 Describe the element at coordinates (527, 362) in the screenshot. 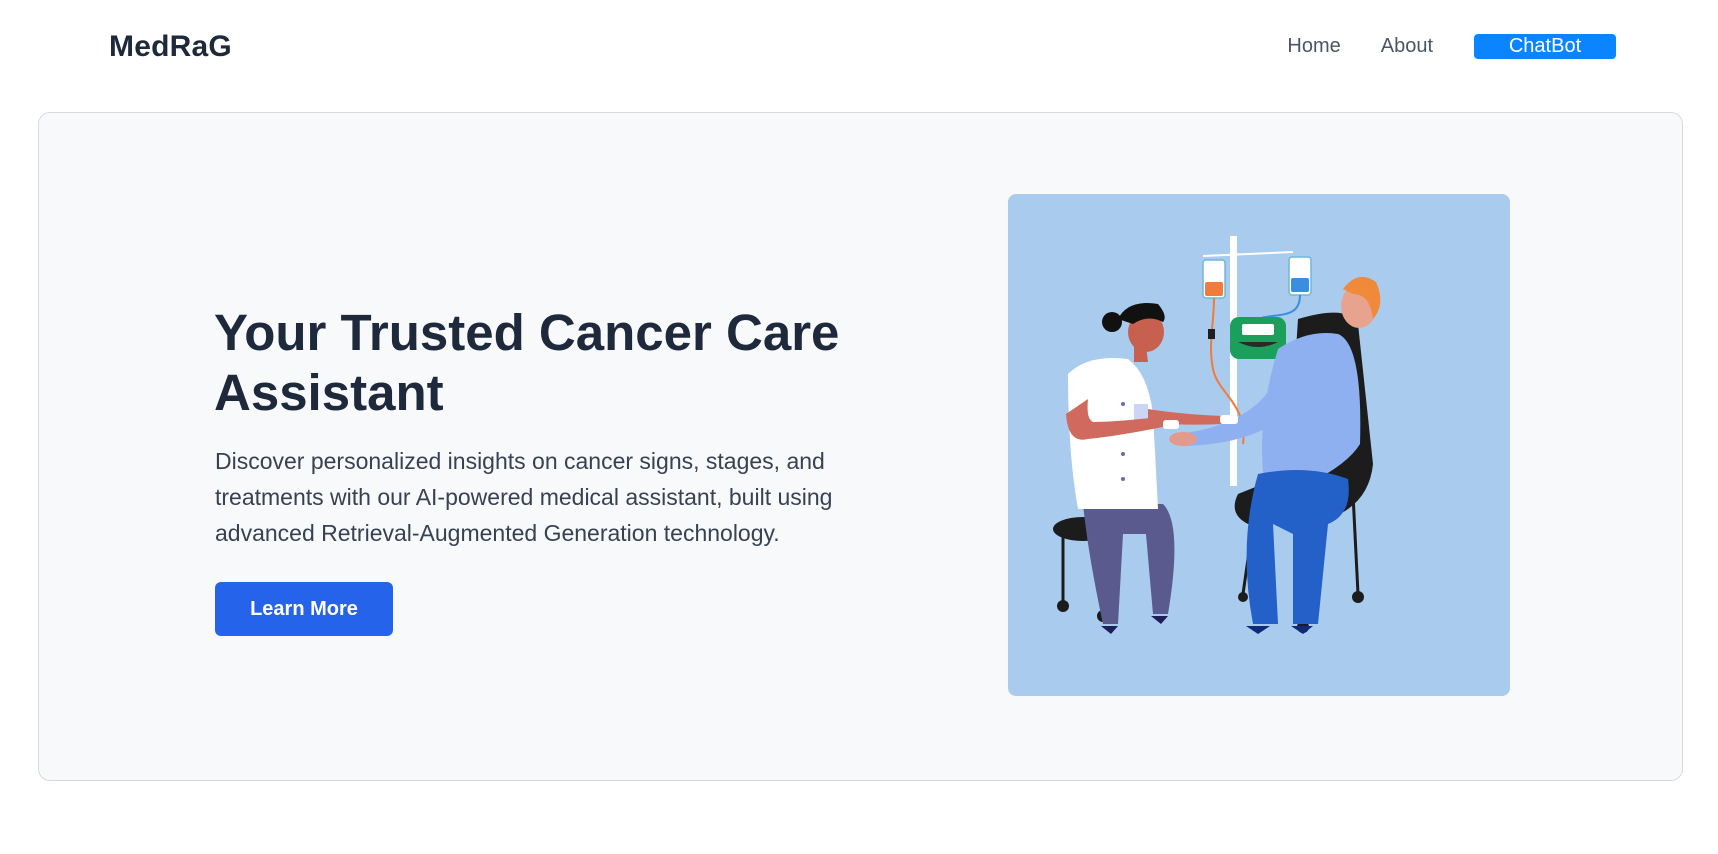

I see `hero-title: Your Trusted Cancer Care Assistant` at that location.